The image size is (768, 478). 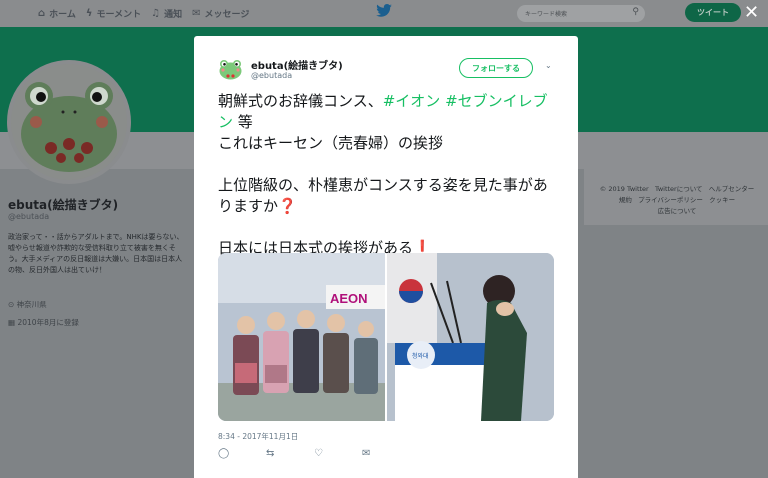 I want to click on nav-notifications: ♫ 通知, so click(x=166, y=13).